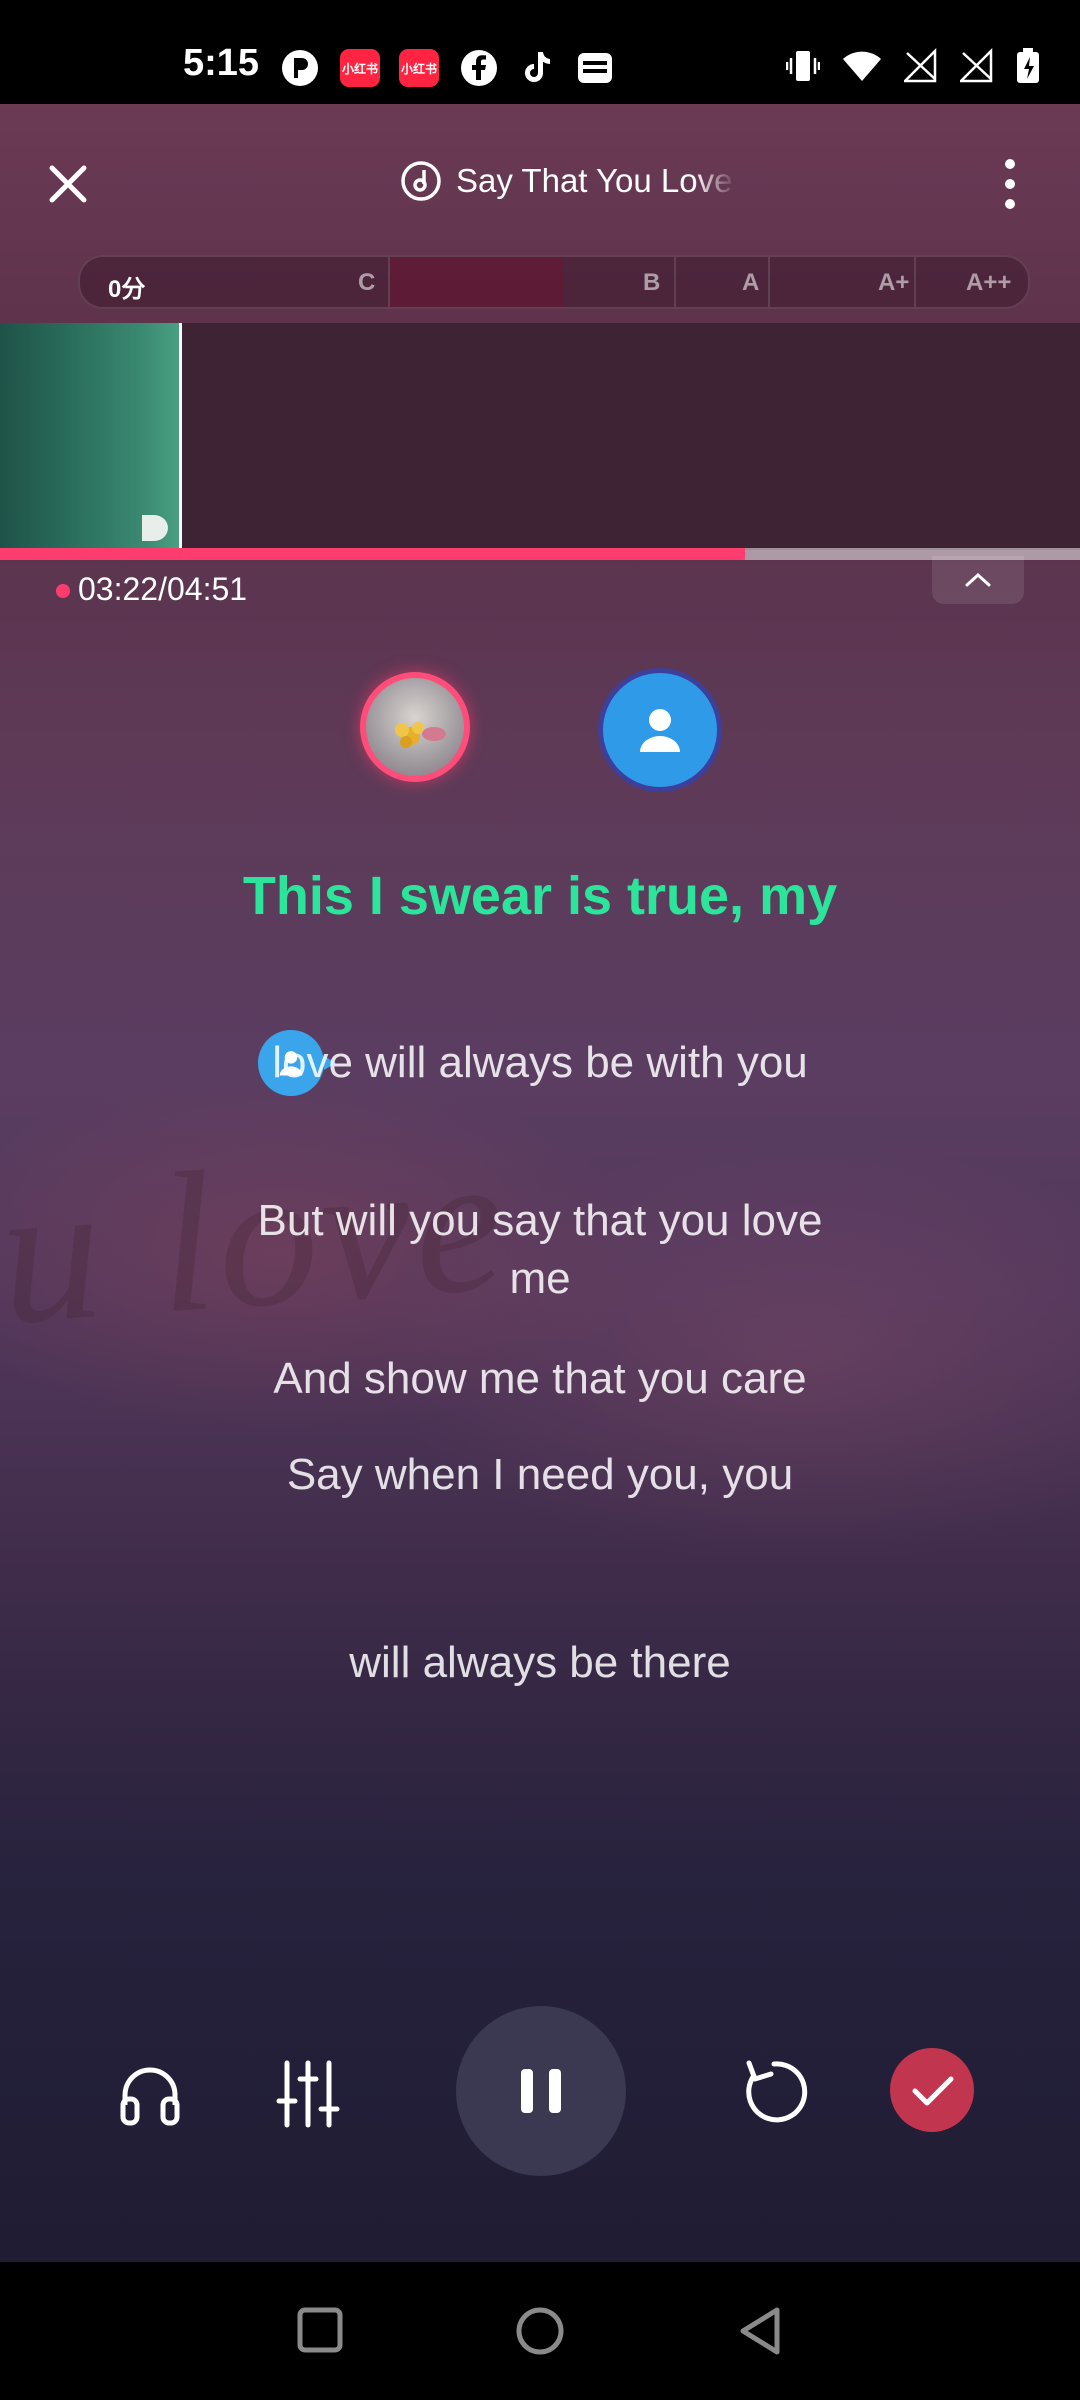 Image resolution: width=1080 pixels, height=2400 pixels. Describe the element at coordinates (540, 896) in the screenshot. I see `current-lyric-line: This I swear is true, my` at that location.